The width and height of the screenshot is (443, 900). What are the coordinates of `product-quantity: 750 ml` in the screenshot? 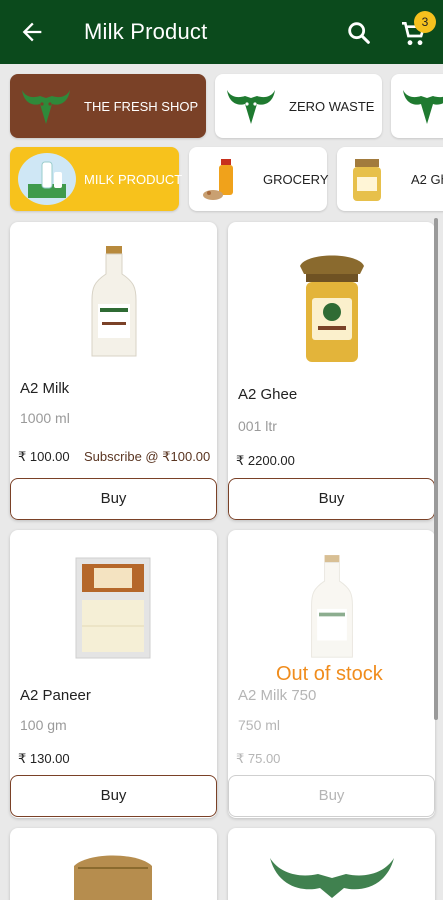 It's located at (259, 725).